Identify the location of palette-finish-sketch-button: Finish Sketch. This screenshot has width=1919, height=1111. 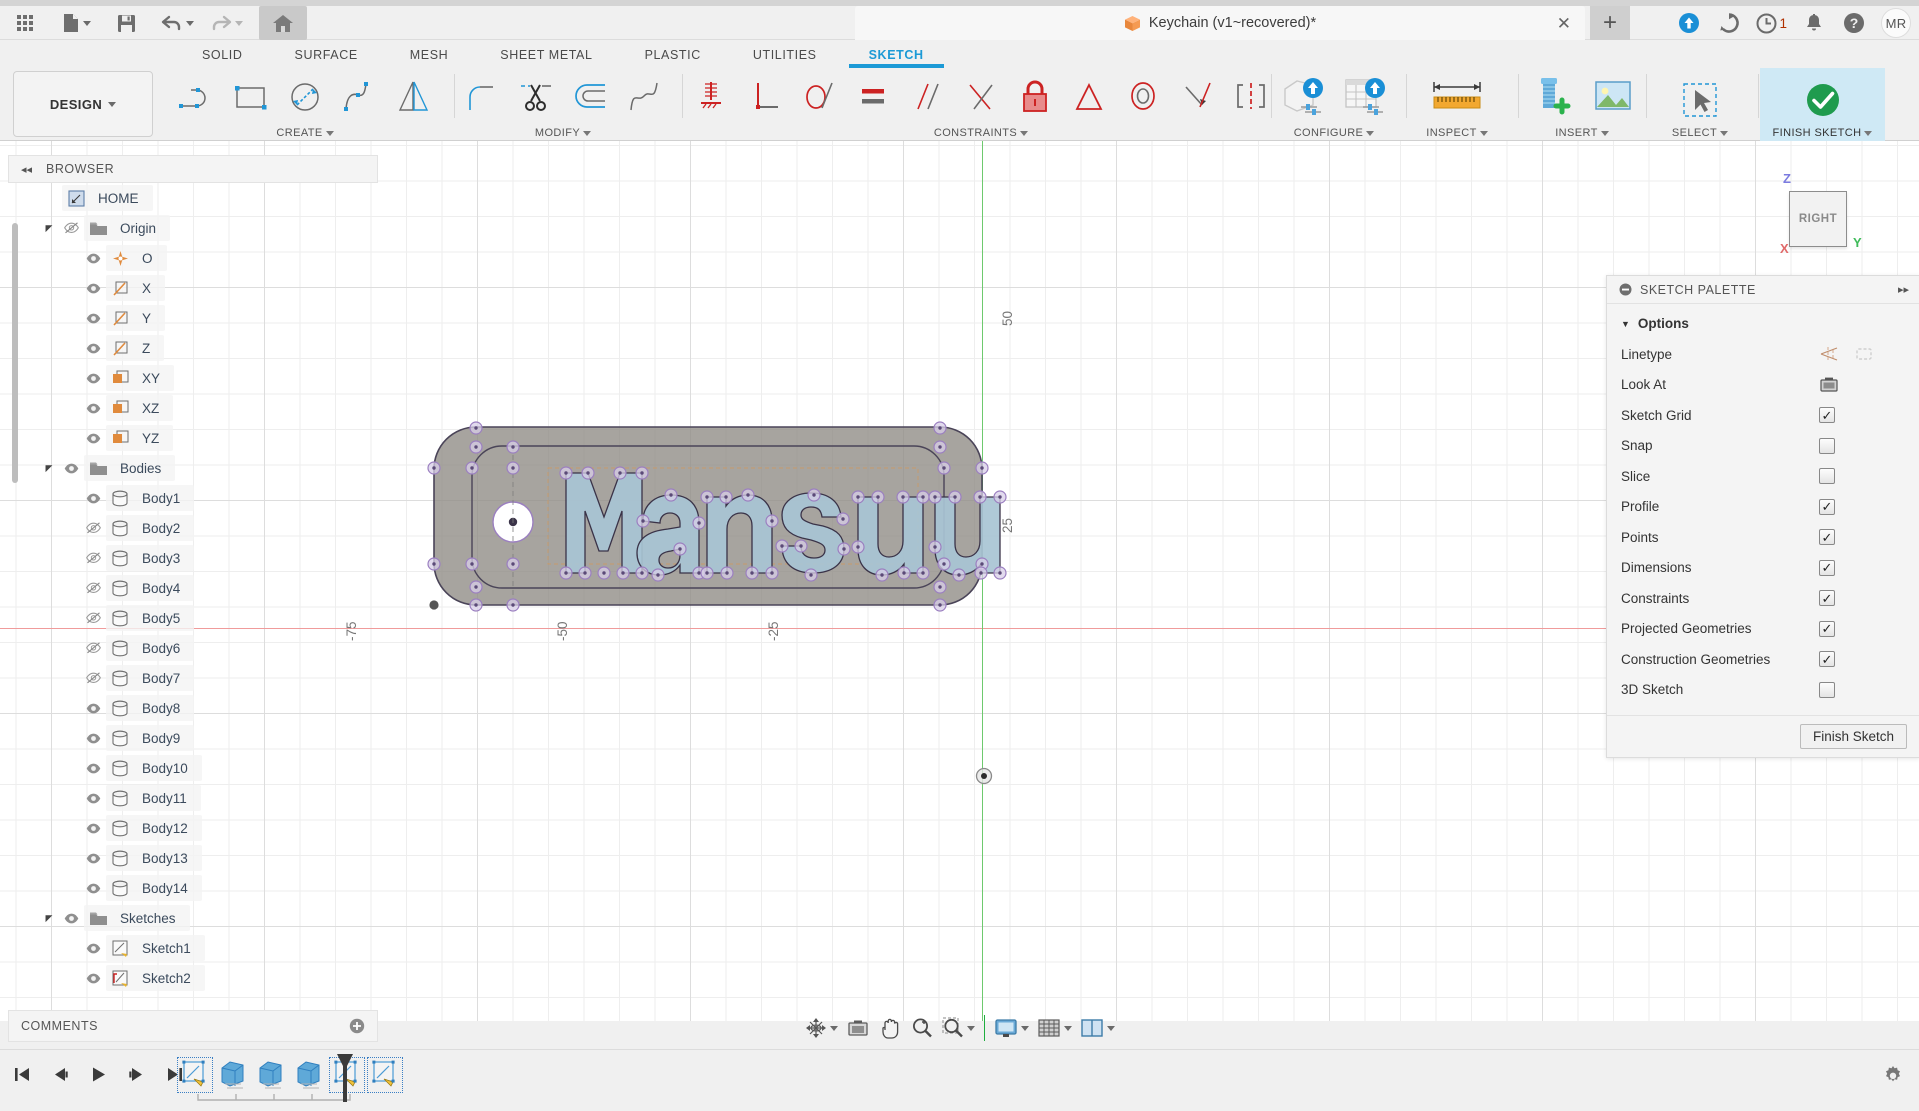
(1853, 736).